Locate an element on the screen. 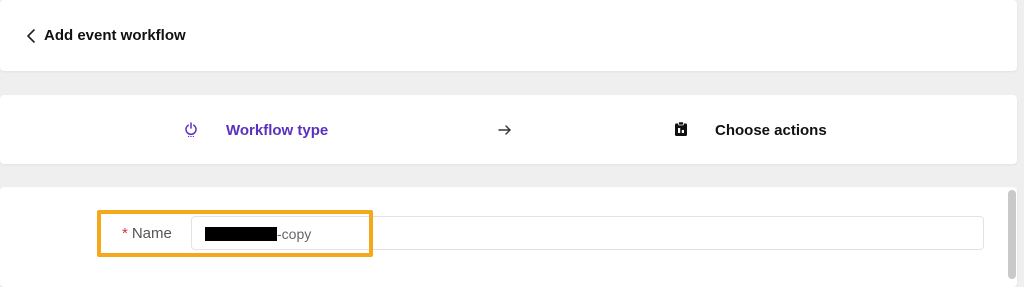  redacted-value is located at coordinates (241, 234).